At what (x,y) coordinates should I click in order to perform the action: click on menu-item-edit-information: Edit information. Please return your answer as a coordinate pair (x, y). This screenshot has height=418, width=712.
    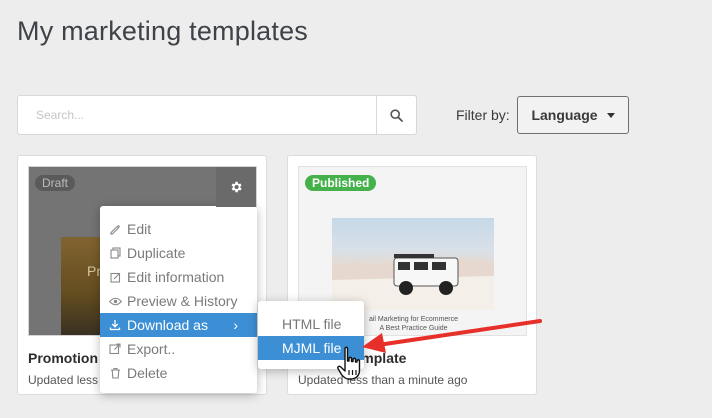
    Looking at the image, I should click on (178, 277).